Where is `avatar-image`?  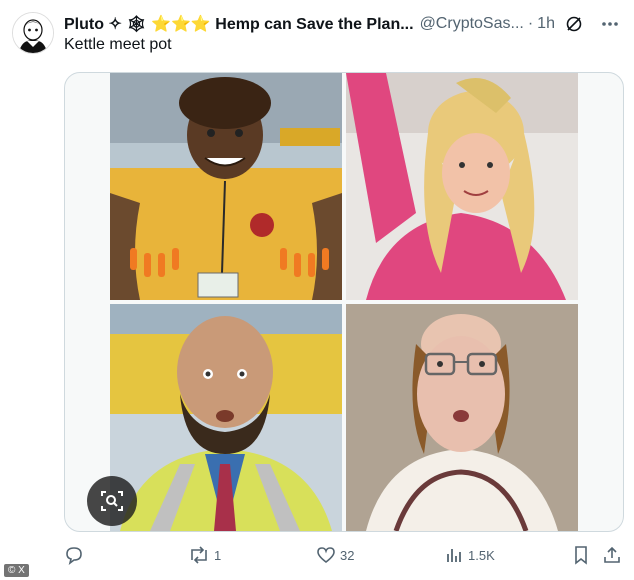 avatar-image is located at coordinates (33, 33).